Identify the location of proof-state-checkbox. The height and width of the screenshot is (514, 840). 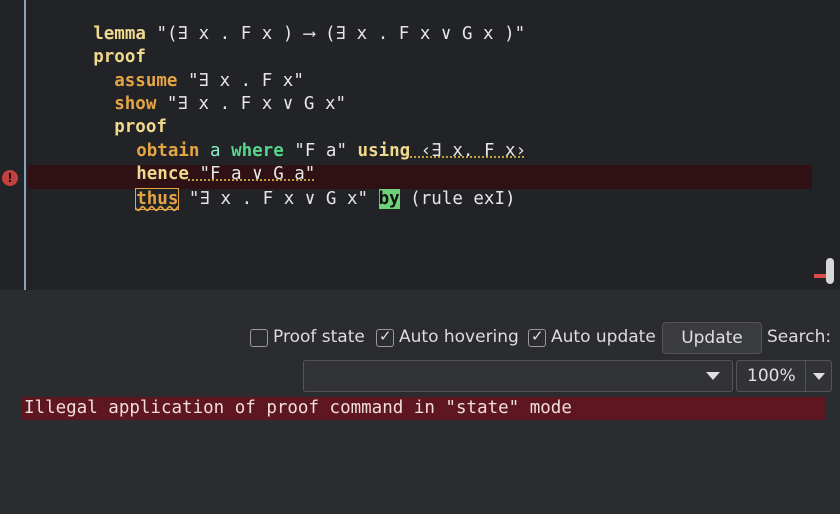
(259, 338).